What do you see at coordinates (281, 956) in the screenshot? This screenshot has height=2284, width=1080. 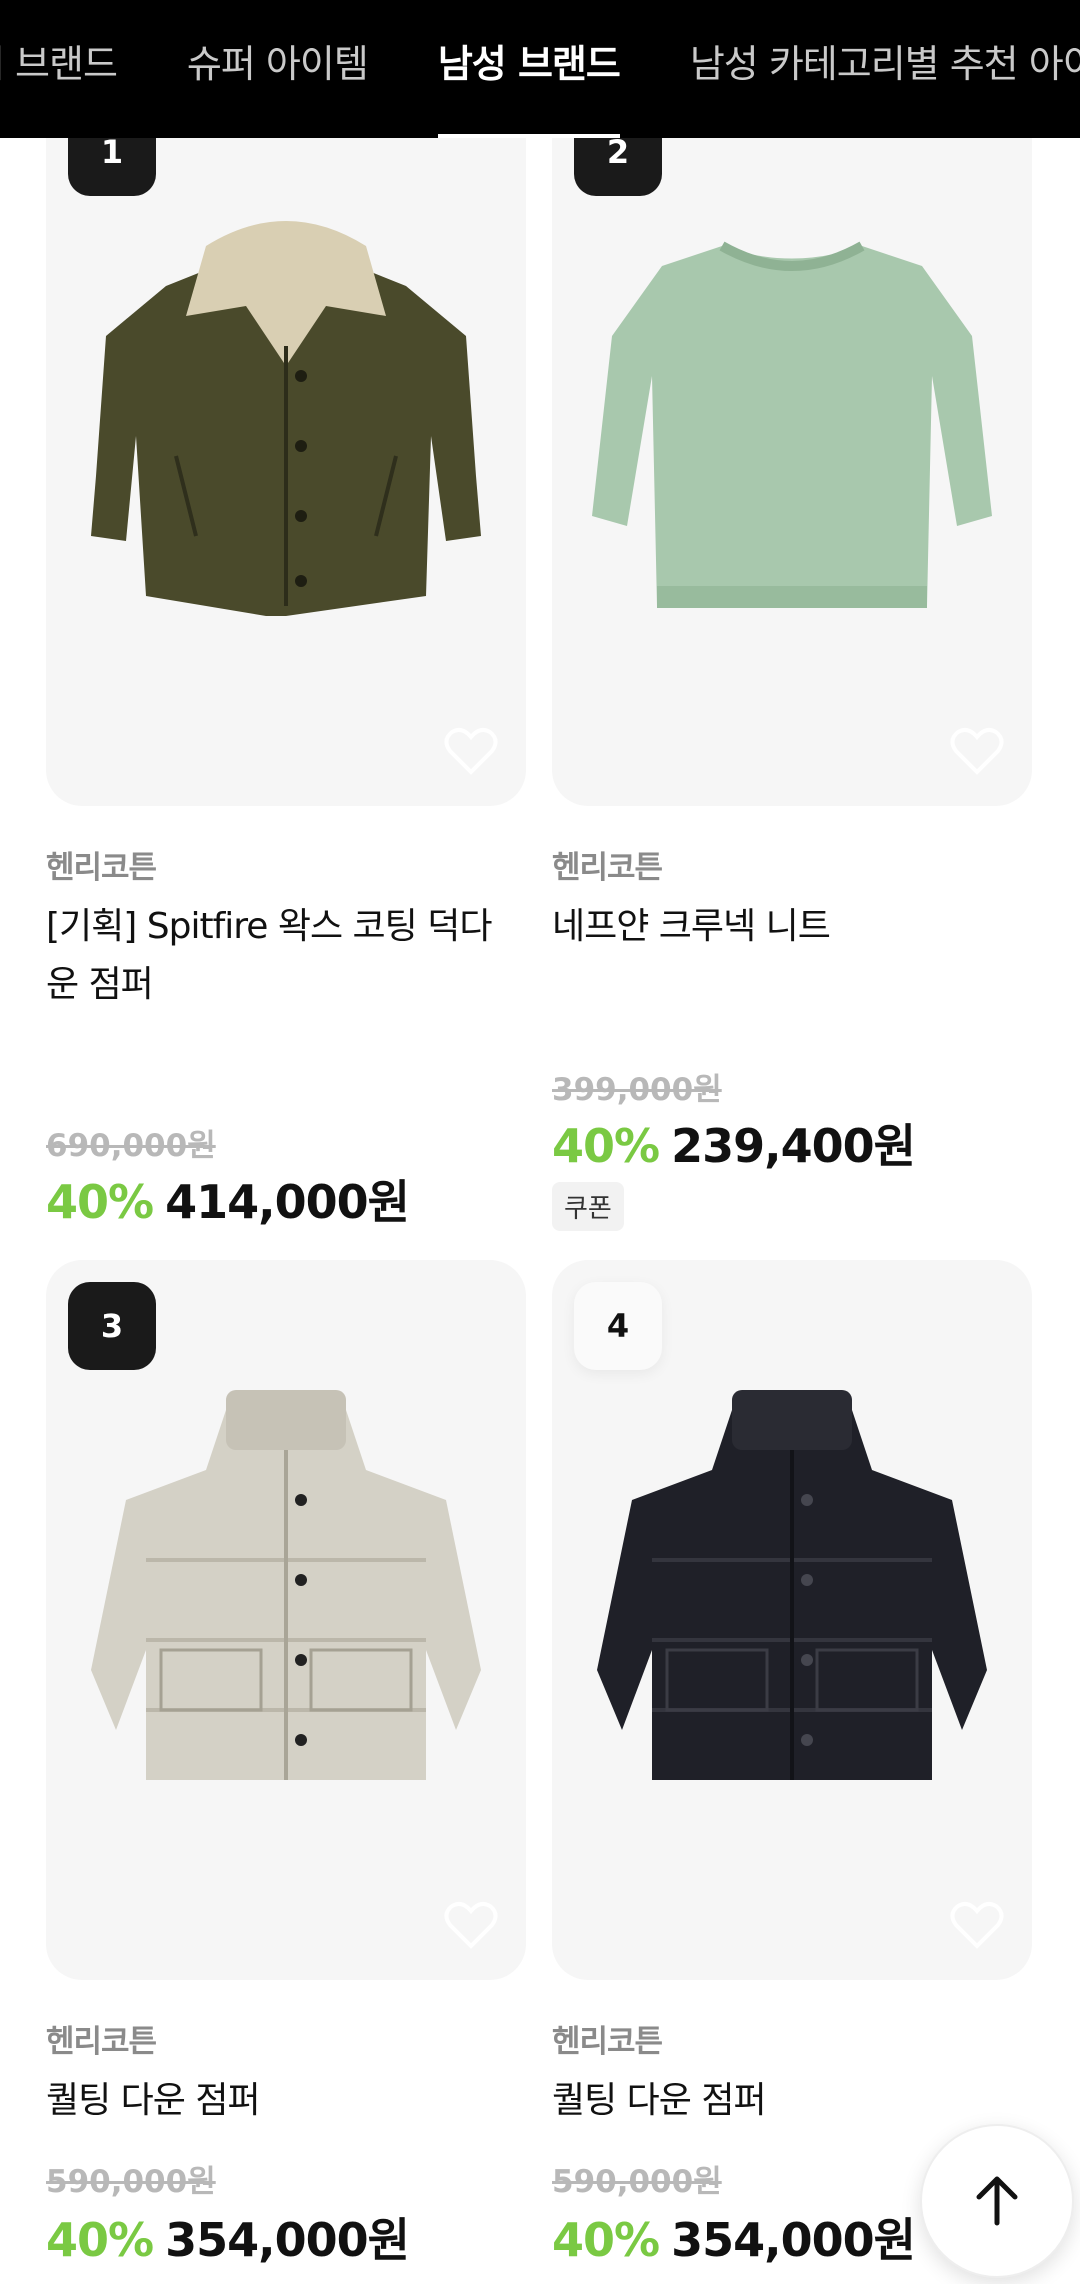 I see `product-name: [기획] Spitfire 왁스 코팅 덕다운 점퍼` at bounding box center [281, 956].